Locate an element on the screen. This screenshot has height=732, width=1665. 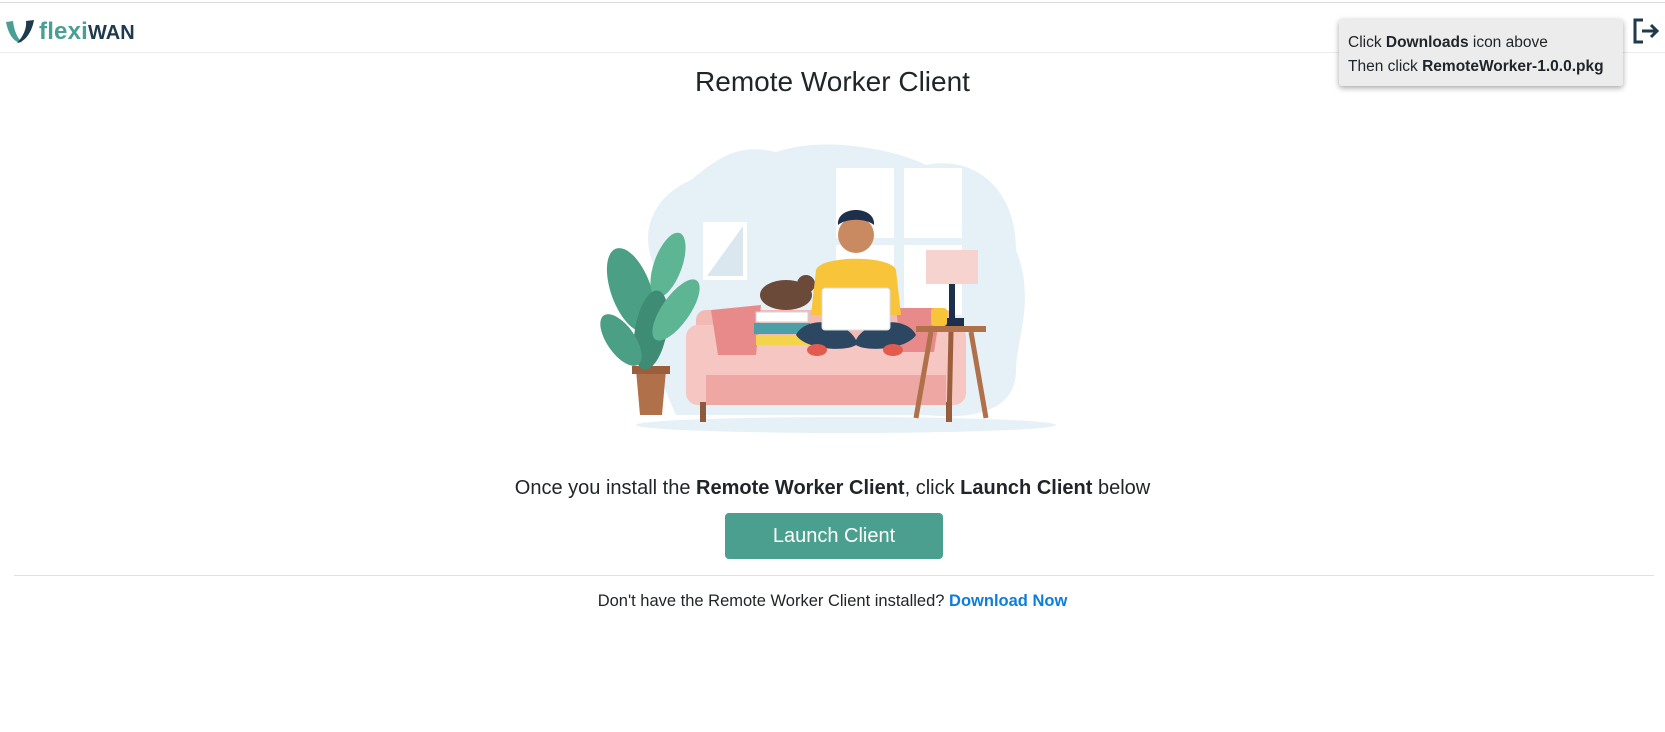
logo-text-wan: WAN is located at coordinates (111, 33).